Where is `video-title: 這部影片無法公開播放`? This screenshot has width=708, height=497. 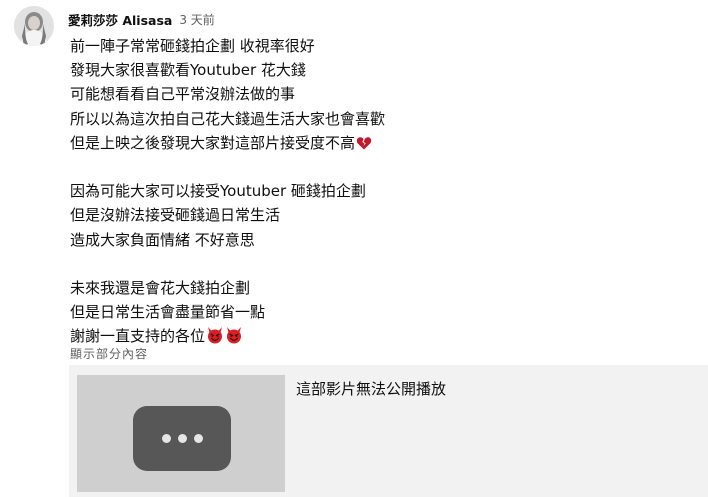 video-title: 這部影片無法公開播放 is located at coordinates (371, 388).